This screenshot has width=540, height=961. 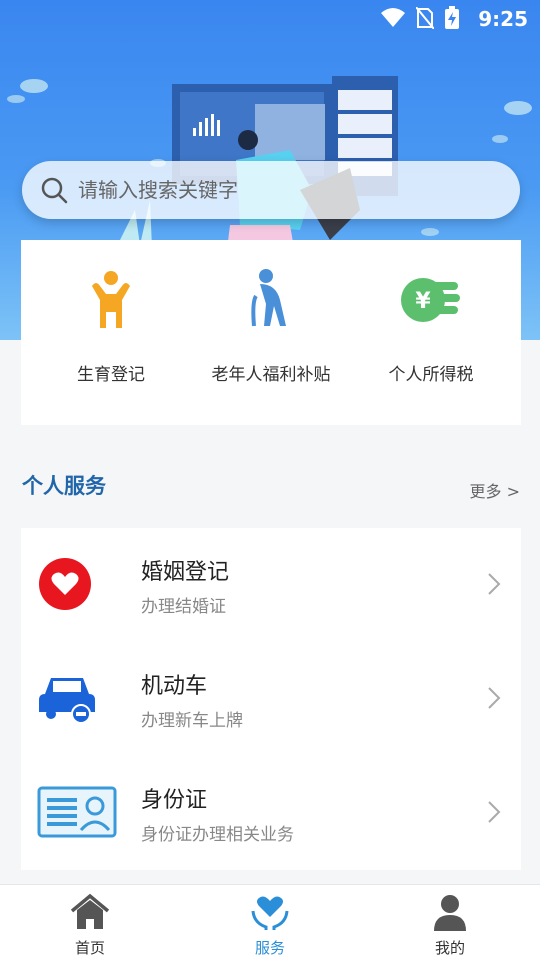 I want to click on bottom-tab-bar: 首页 服务 我的, so click(x=270, y=922).